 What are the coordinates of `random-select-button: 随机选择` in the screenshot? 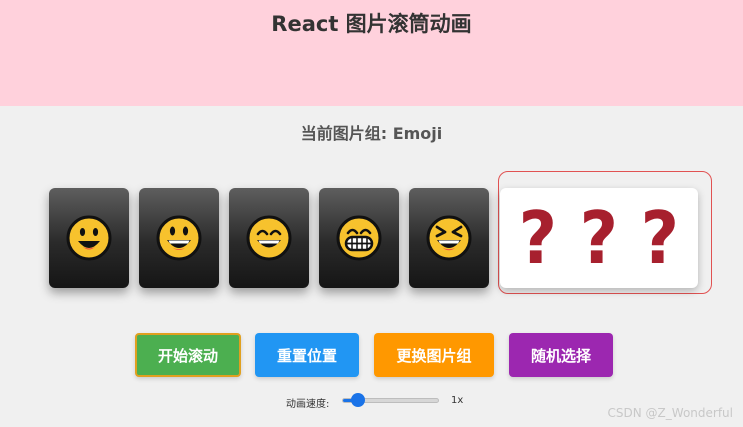 It's located at (561, 355).